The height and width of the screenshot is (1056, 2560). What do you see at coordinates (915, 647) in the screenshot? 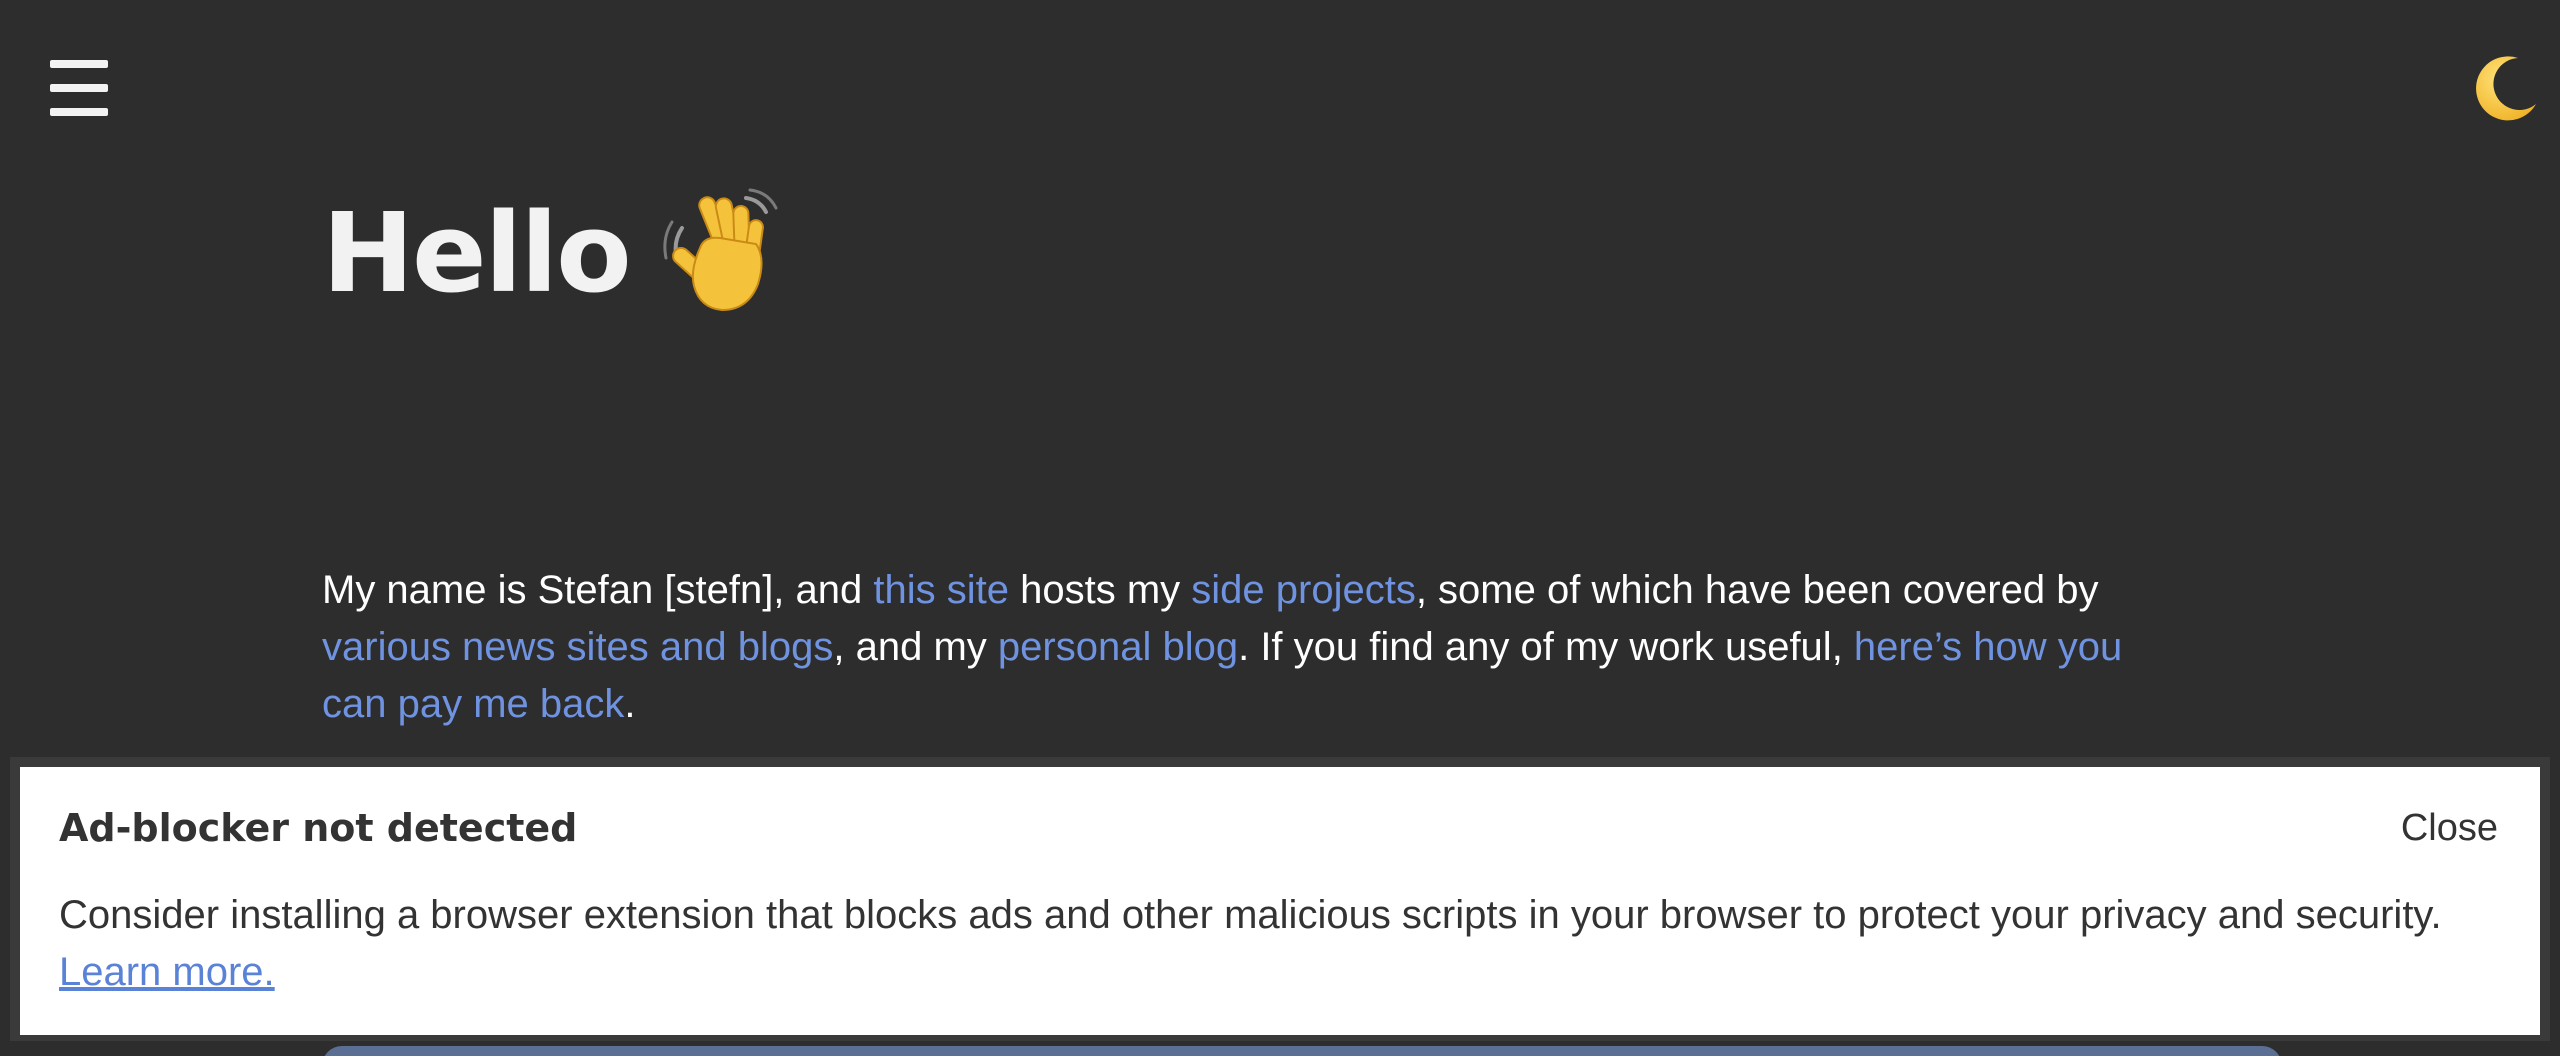
I see `intro-text: , and my` at bounding box center [915, 647].